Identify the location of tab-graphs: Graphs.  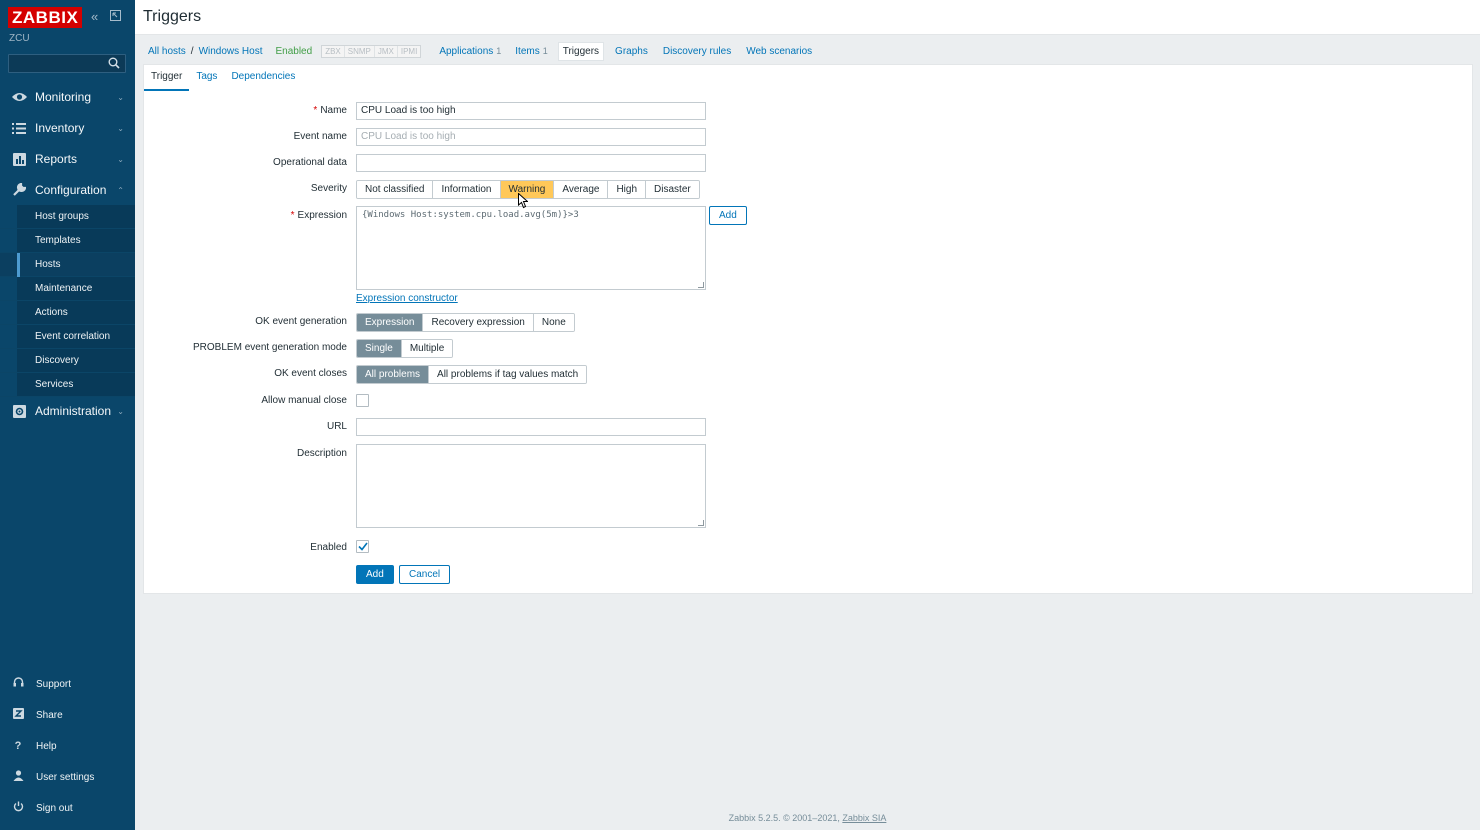
(631, 51).